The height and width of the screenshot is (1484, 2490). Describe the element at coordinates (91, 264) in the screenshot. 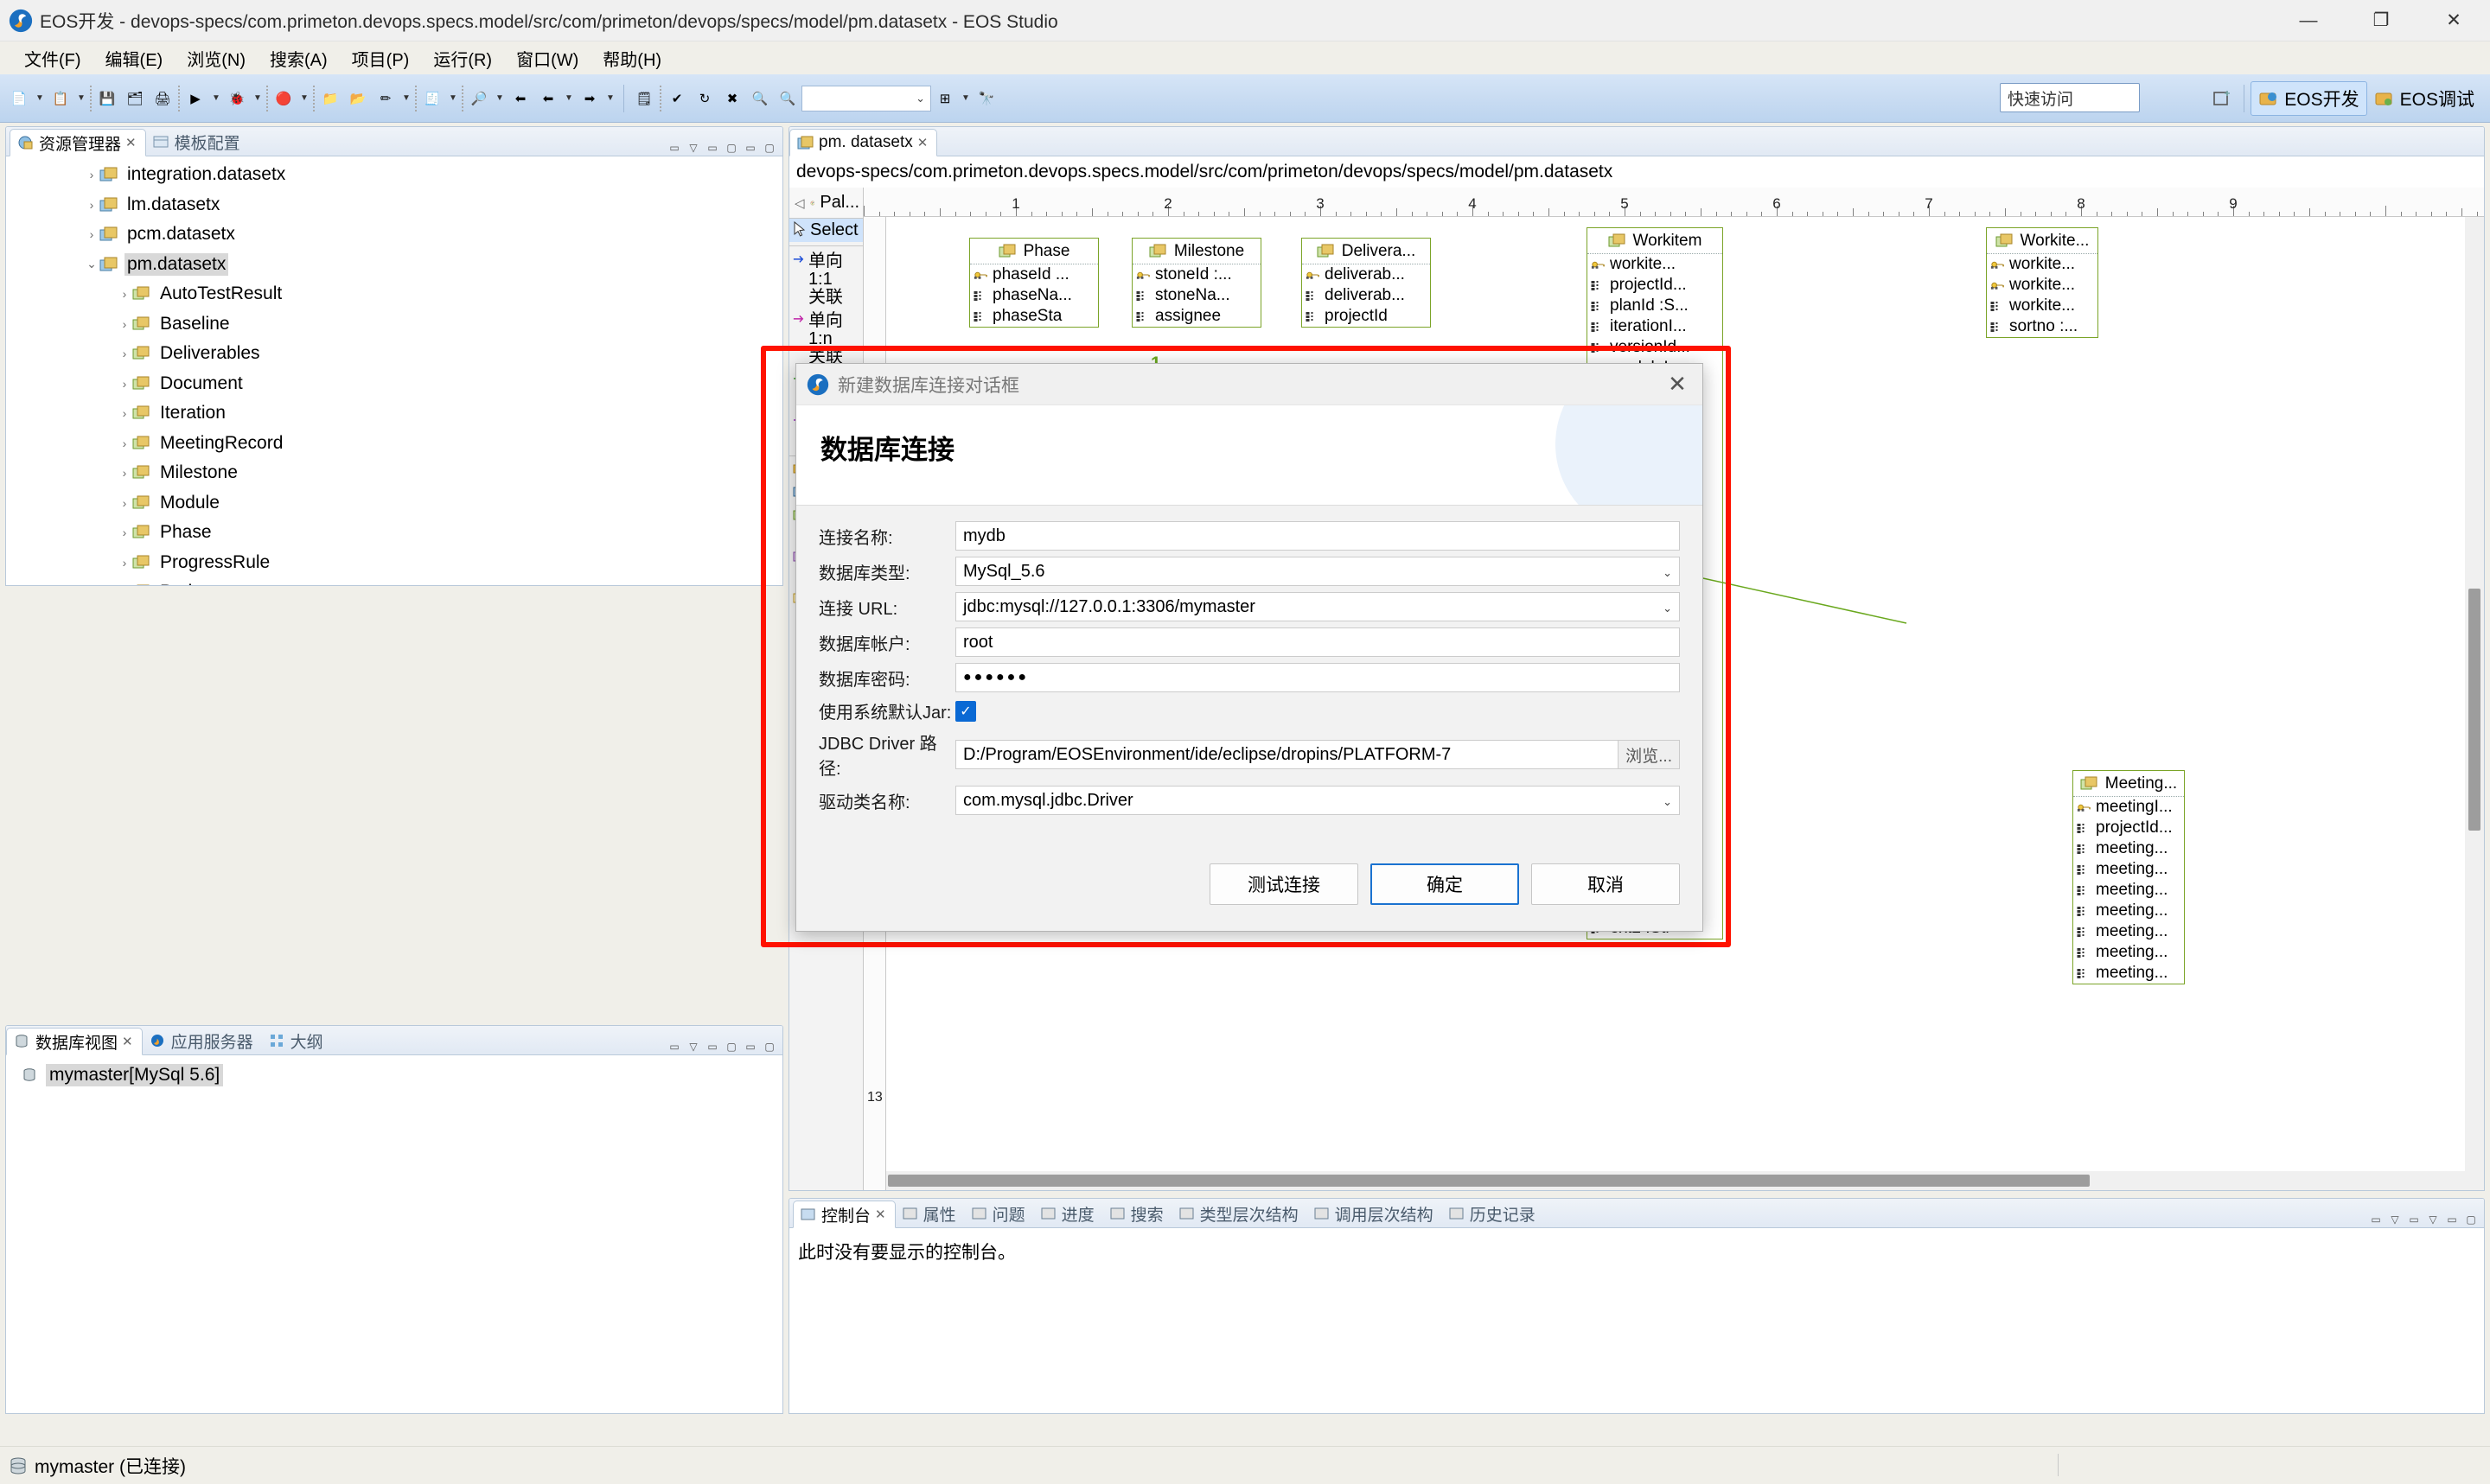

I see `tree-twisty-icon: ⌄` at that location.